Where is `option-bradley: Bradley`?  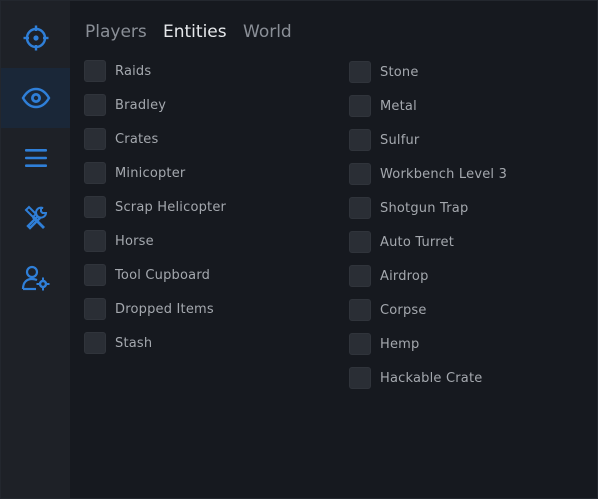
option-bradley: Bradley is located at coordinates (155, 111).